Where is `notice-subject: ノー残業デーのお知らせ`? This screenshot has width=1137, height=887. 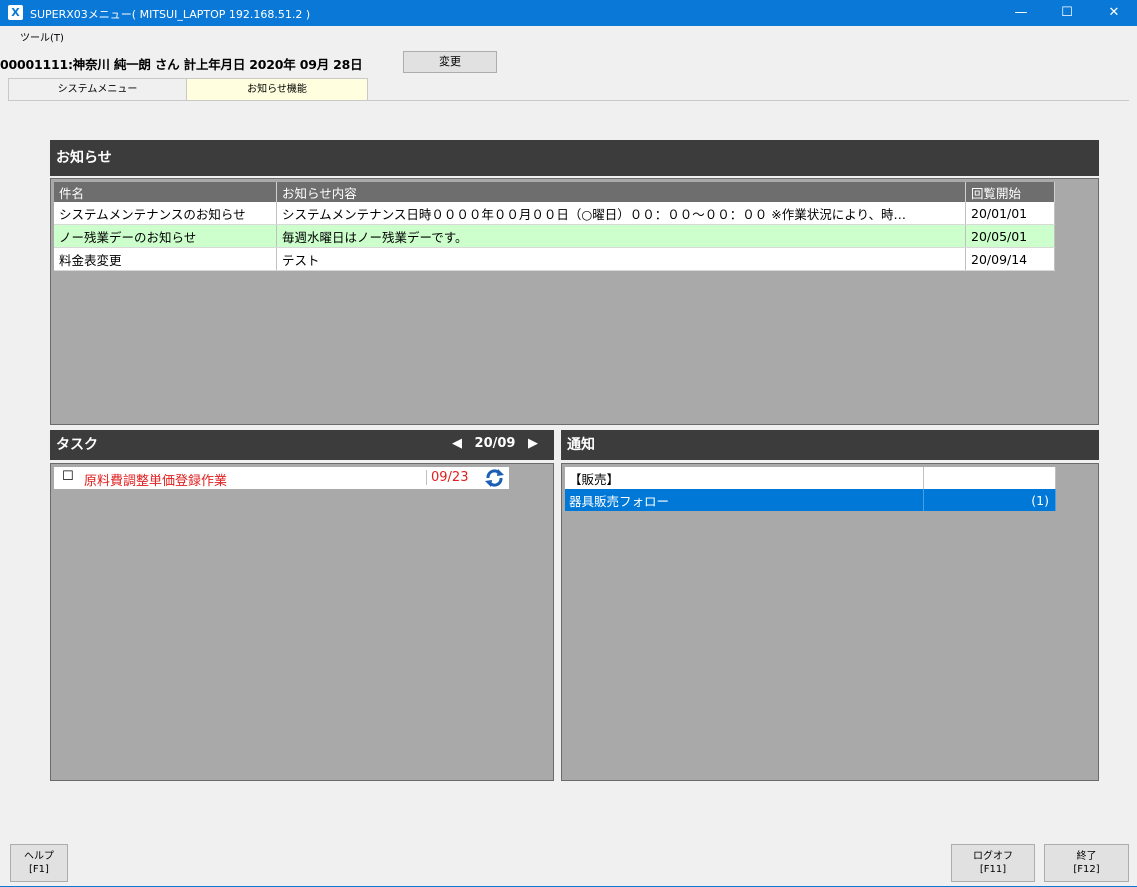
notice-subject: ノー残業デーのお知らせ is located at coordinates (165, 236).